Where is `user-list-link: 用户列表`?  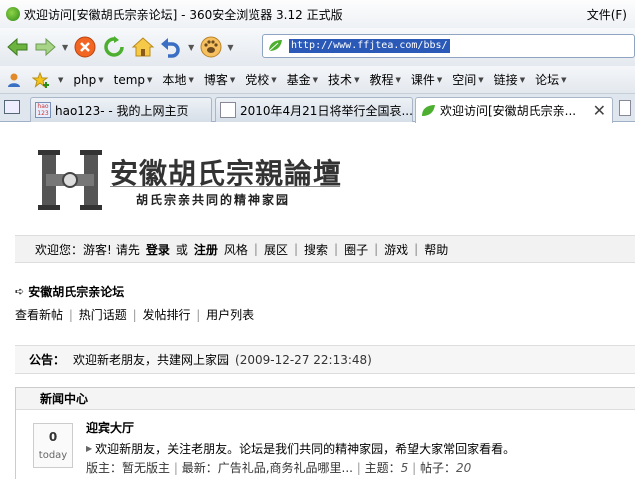
user-list-link: 用户列表 is located at coordinates (230, 315).